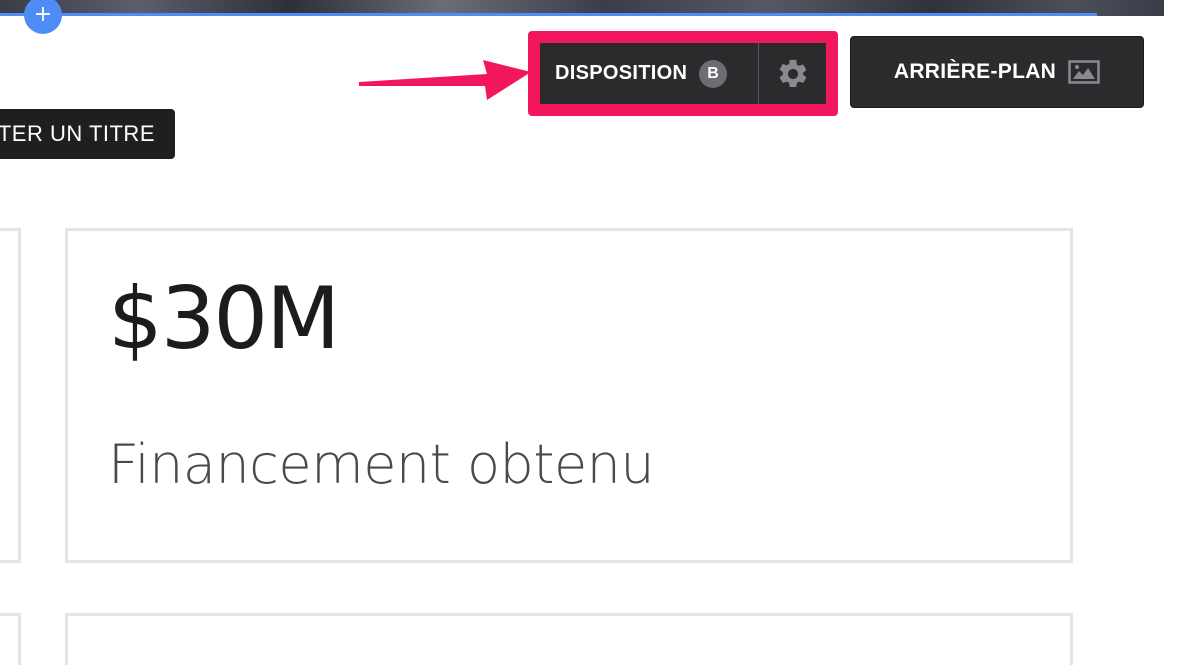 The width and height of the screenshot is (1177, 665). I want to click on layout-button: DISPOSITION B, so click(649, 73).